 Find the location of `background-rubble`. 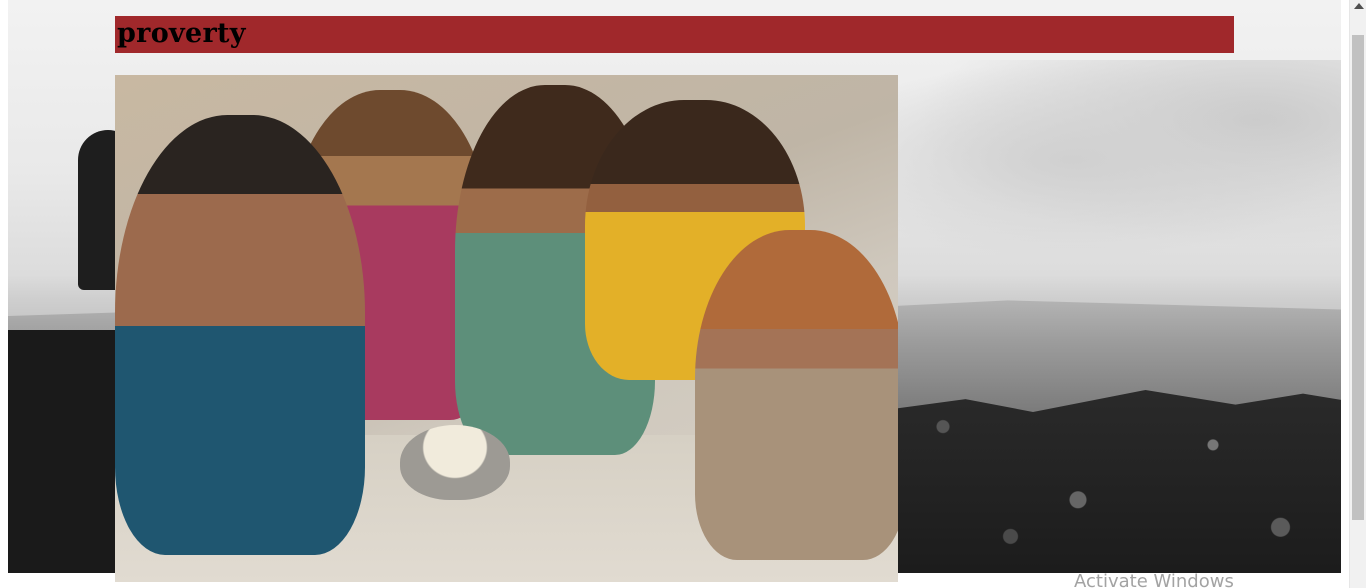

background-rubble is located at coordinates (1119, 481).